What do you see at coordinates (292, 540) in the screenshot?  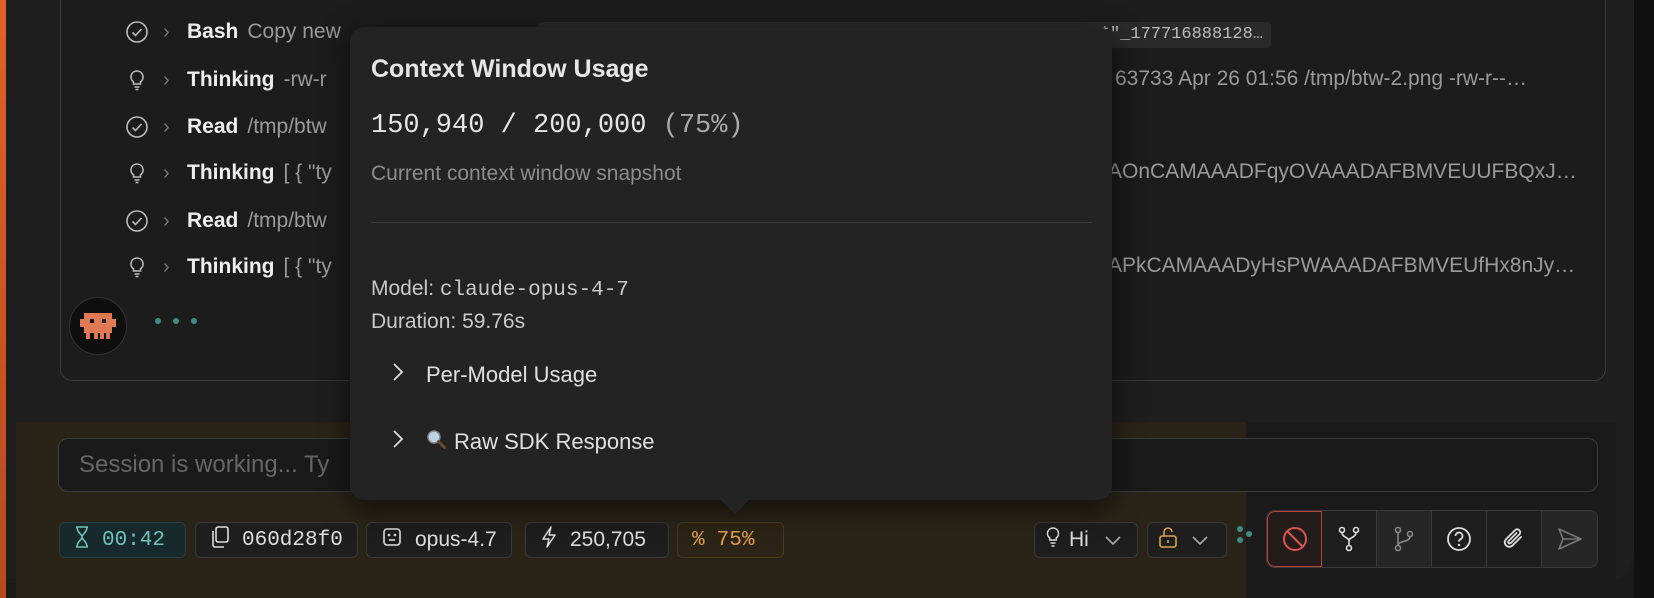 I see `session-id: 060d28f0` at bounding box center [292, 540].